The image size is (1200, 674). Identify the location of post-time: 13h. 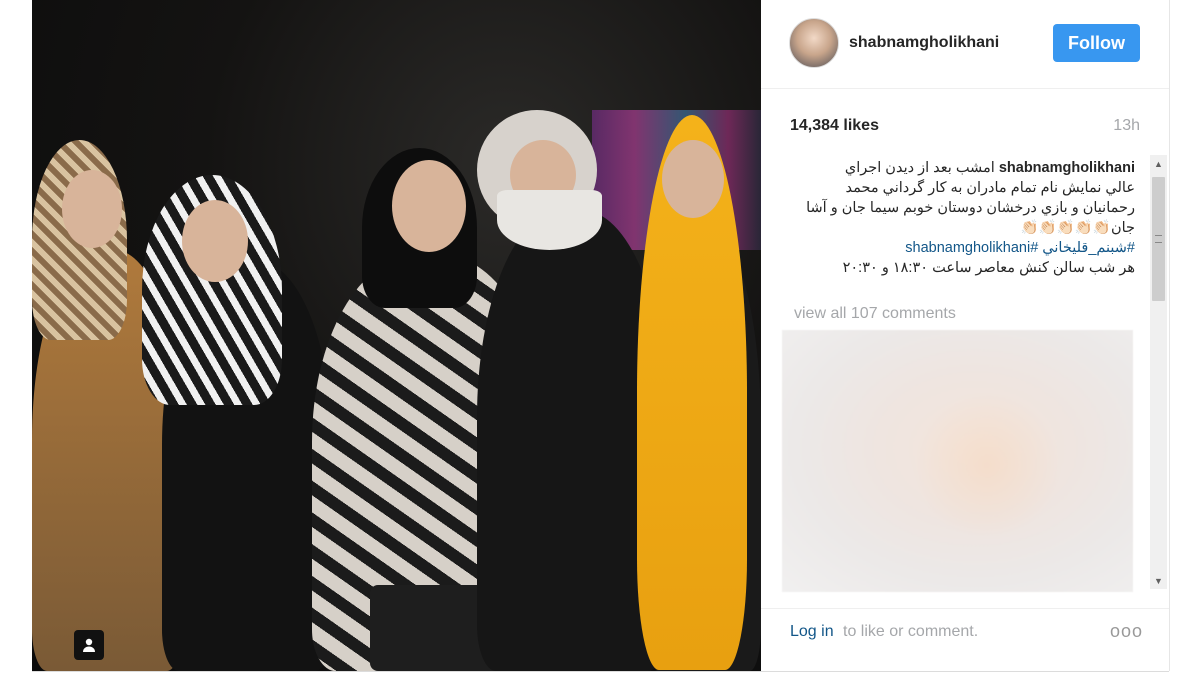
(1126, 126).